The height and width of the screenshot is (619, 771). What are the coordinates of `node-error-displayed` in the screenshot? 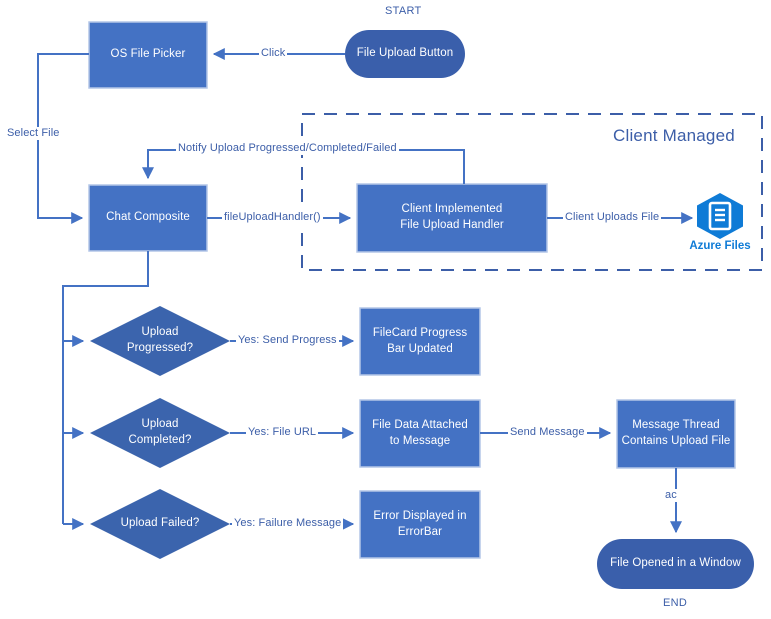 It's located at (420, 524).